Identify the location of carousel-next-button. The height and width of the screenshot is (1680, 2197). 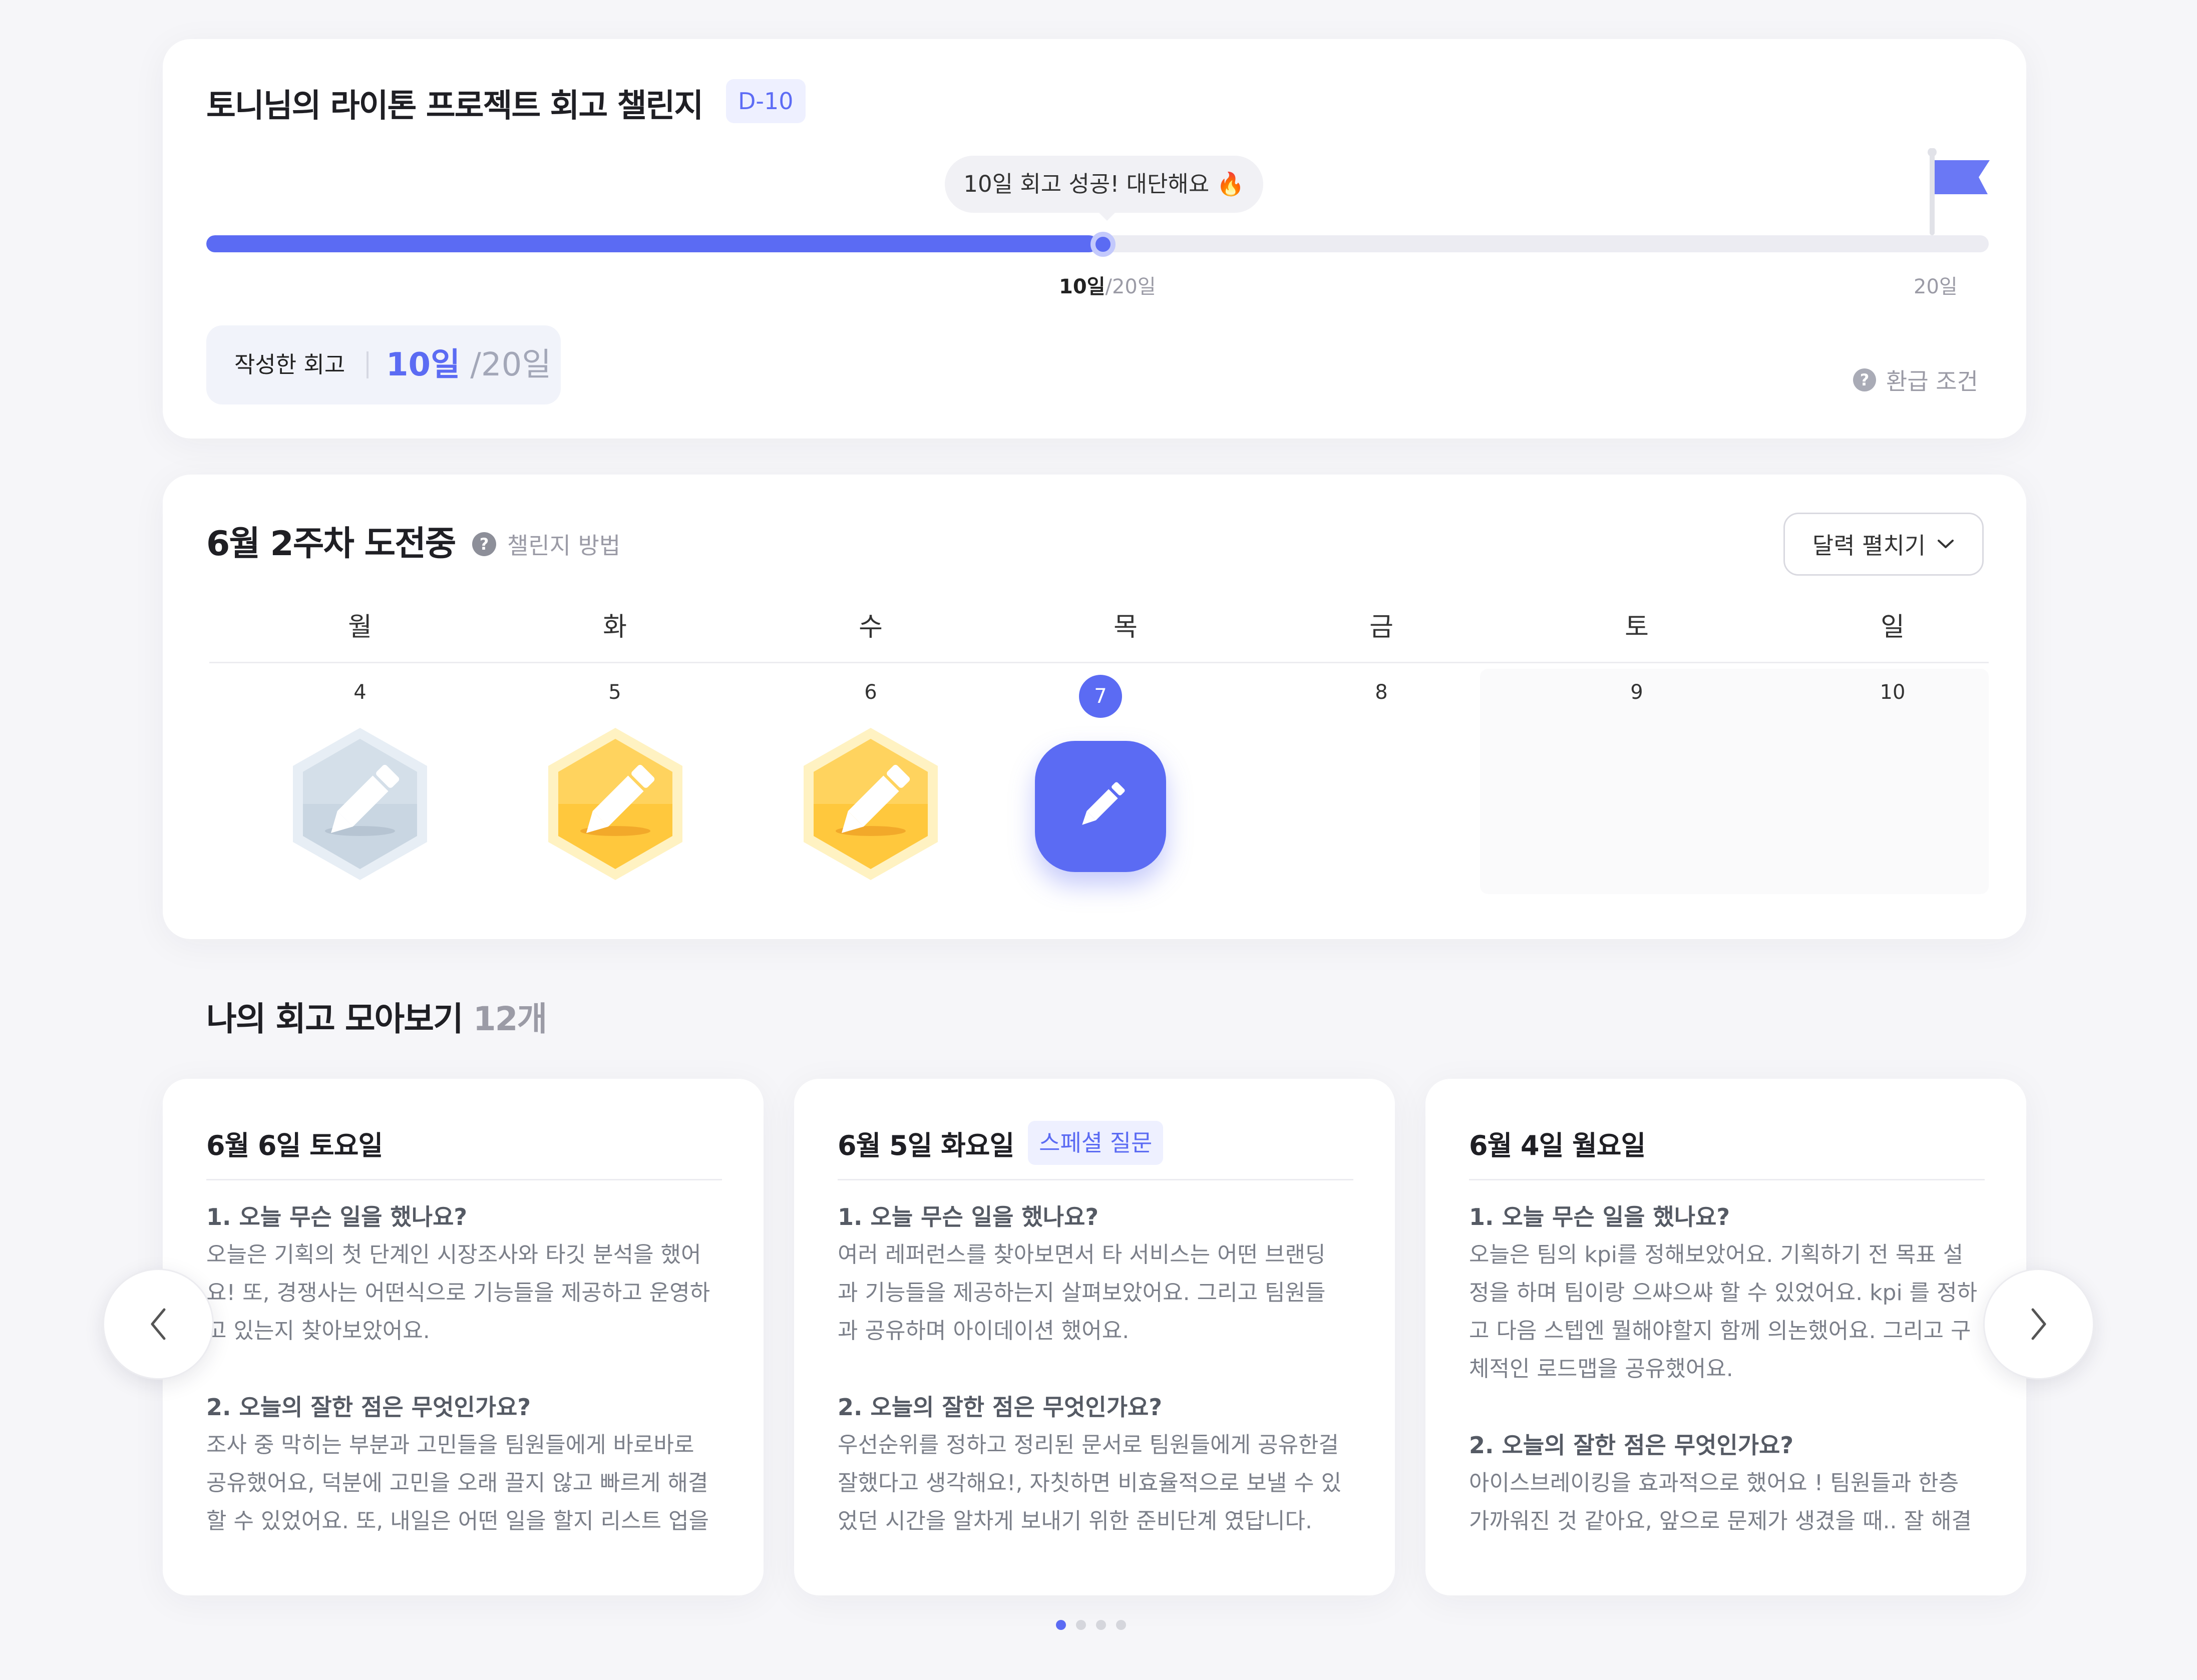
(2038, 1325).